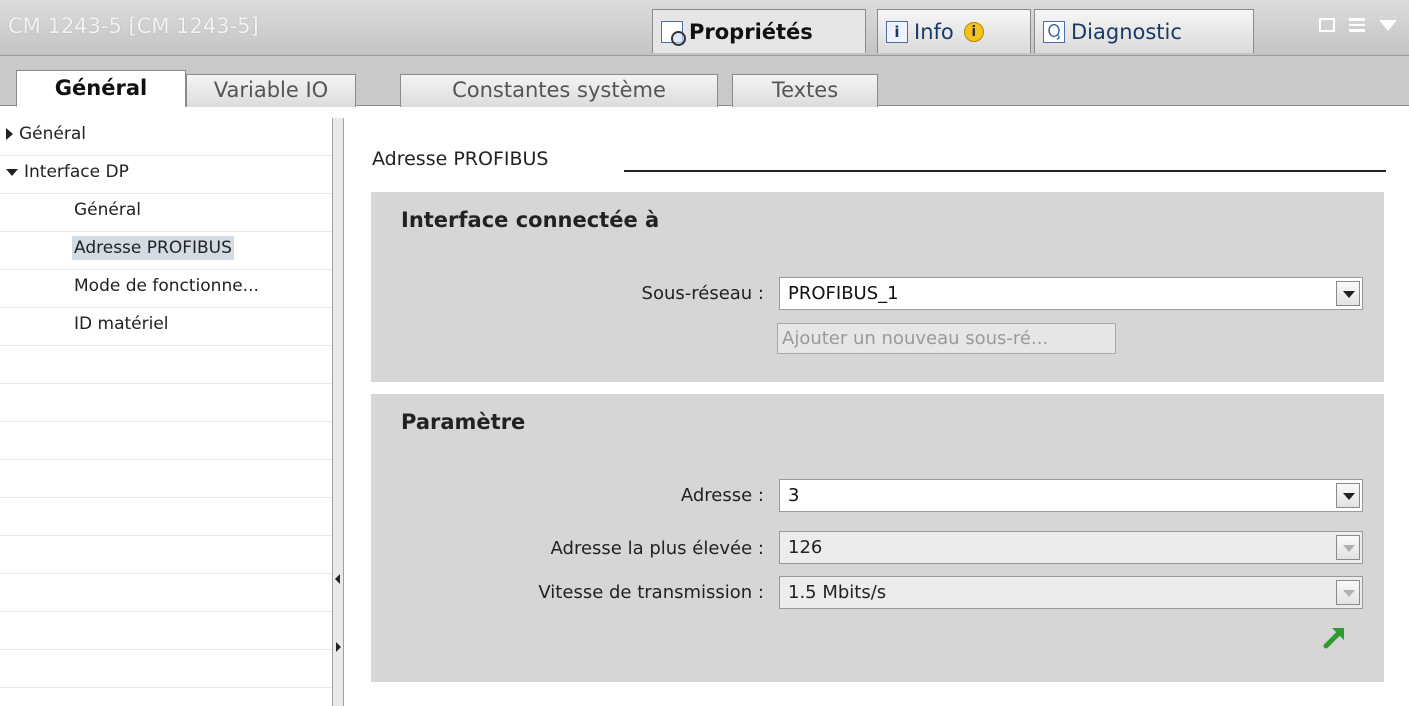 The width and height of the screenshot is (1409, 706). I want to click on window-controls, so click(1358, 25).